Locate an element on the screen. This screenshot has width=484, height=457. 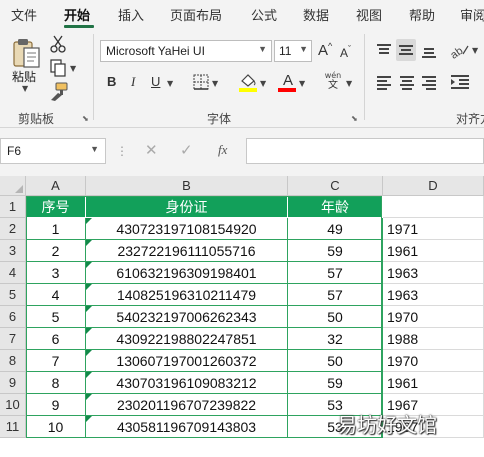
align-middle-icon is located at coordinates (406, 50).